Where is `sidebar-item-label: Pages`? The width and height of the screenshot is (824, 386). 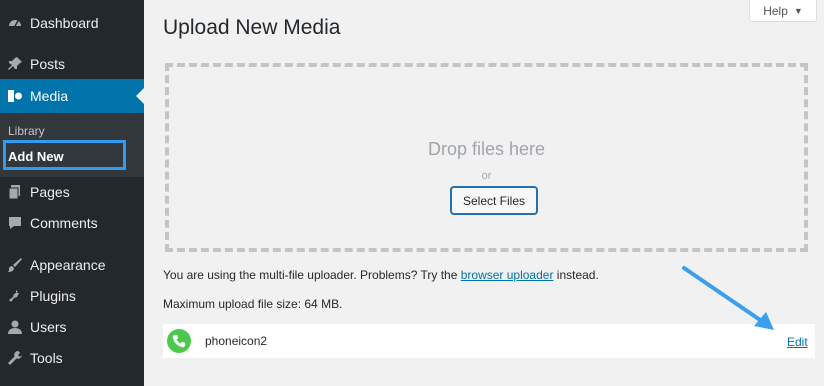 sidebar-item-label: Pages is located at coordinates (50, 192).